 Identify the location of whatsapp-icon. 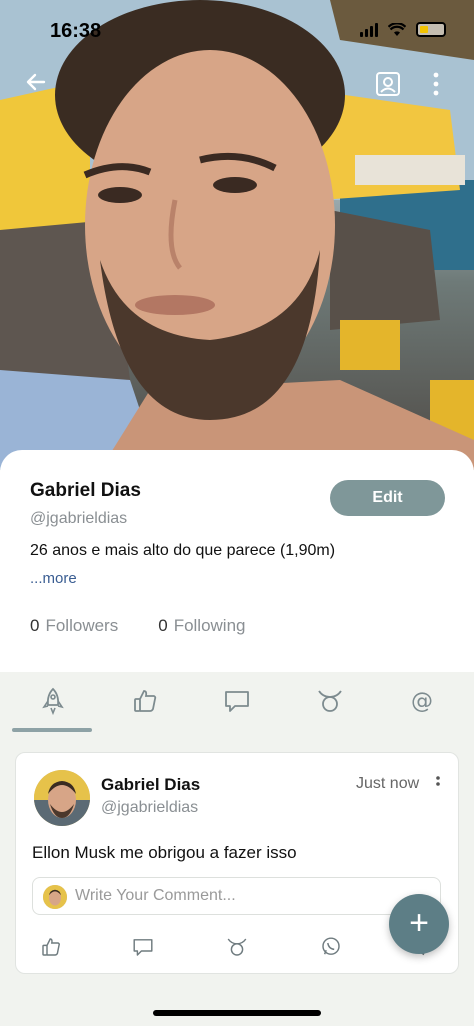
(331, 946).